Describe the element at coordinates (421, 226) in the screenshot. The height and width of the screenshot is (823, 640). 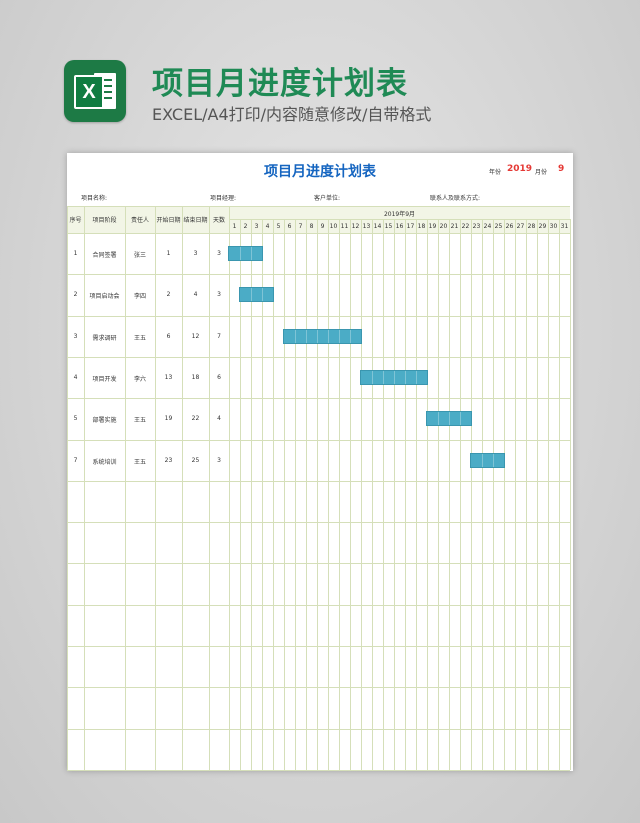
I see `day-number: 18` at that location.